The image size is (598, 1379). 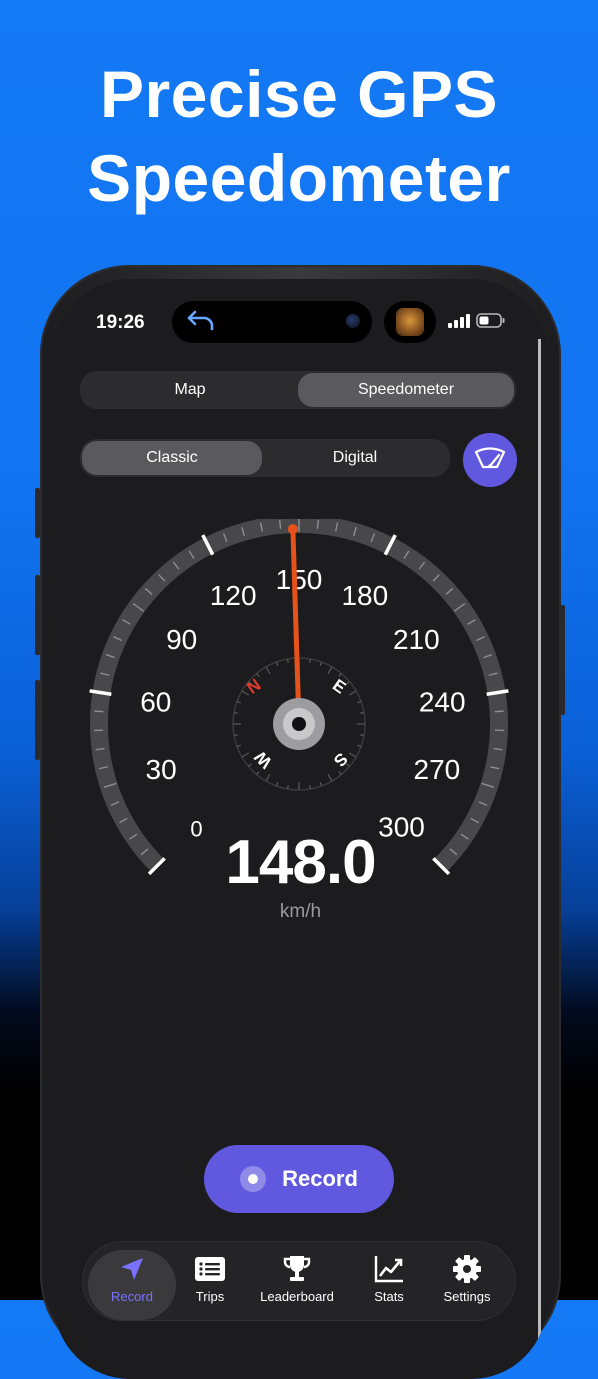 I want to click on artwork-thumbnail, so click(x=410, y=322).